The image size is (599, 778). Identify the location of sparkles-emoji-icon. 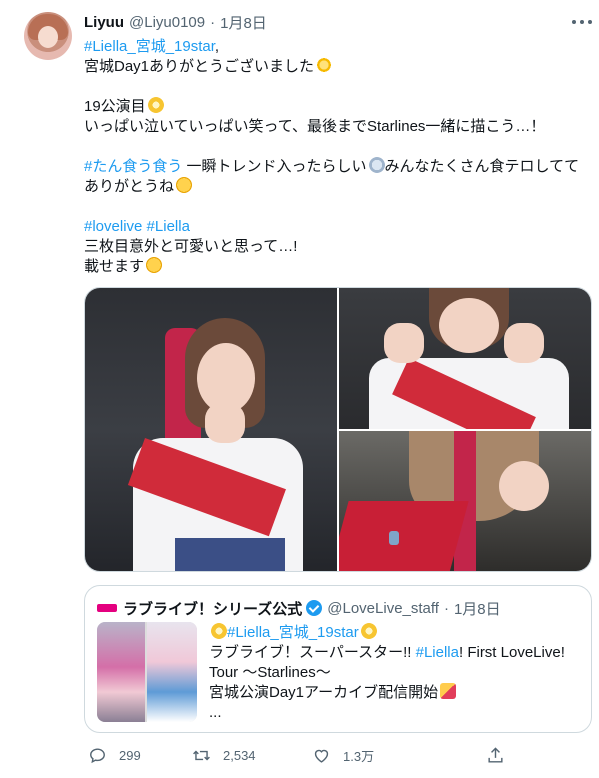
(324, 65).